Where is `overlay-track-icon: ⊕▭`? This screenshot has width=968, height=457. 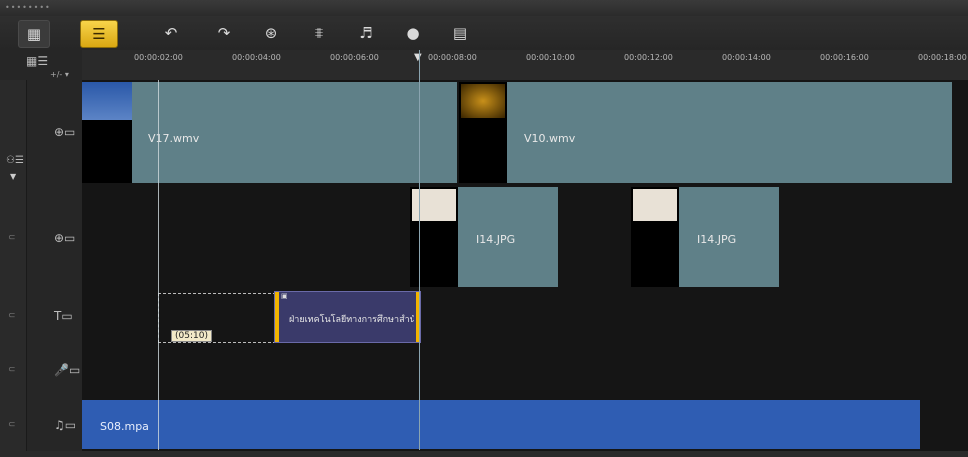
overlay-track-icon: ⊕▭ is located at coordinates (64, 238).